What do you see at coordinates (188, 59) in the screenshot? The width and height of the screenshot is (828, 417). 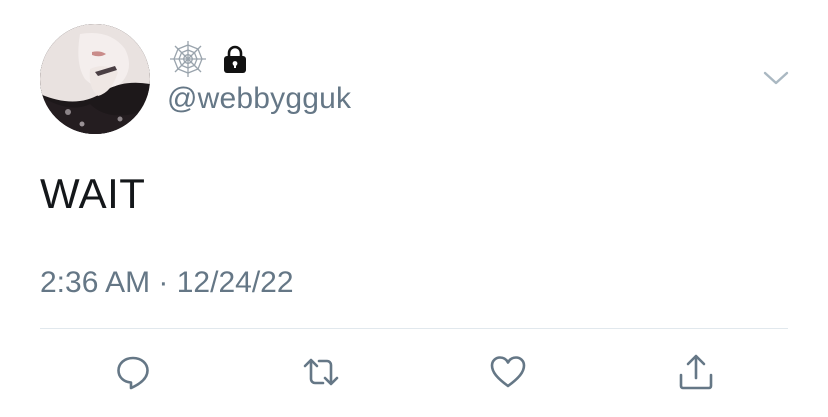 I see `spider-web-icon` at bounding box center [188, 59].